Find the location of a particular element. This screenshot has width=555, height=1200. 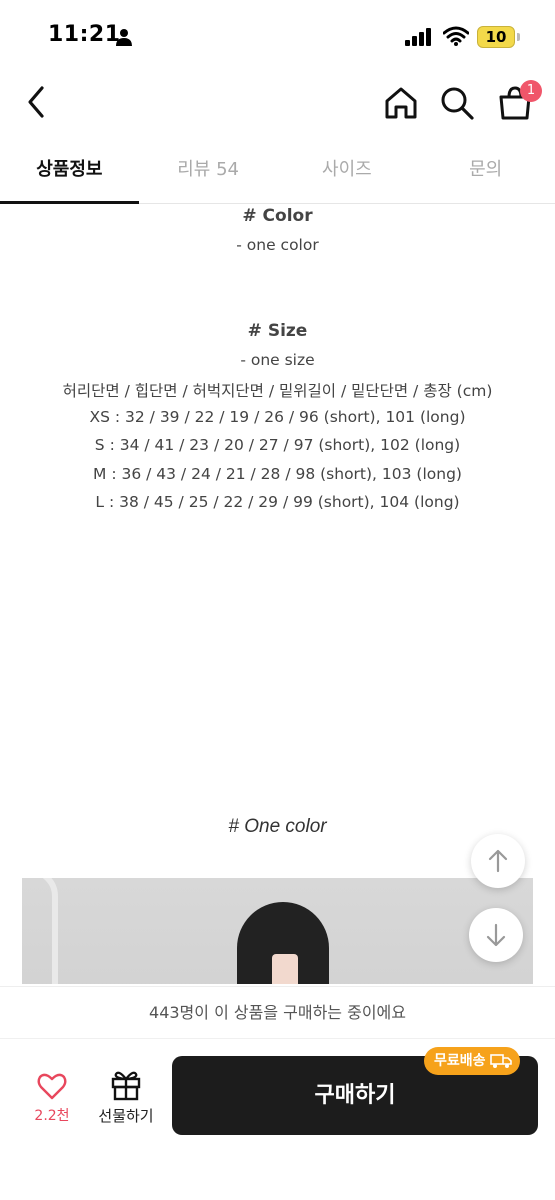

cart-count-badge: 1 is located at coordinates (531, 91).